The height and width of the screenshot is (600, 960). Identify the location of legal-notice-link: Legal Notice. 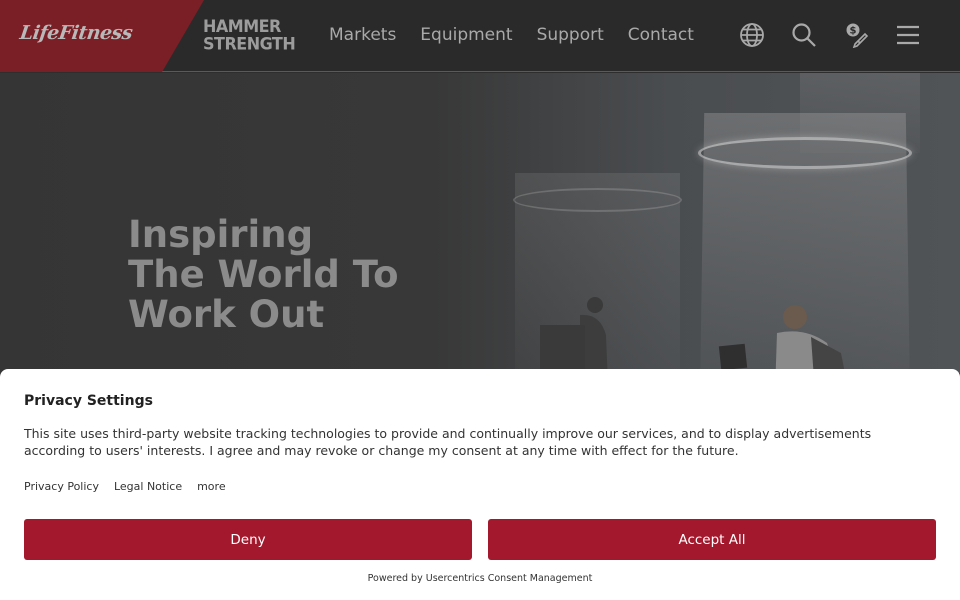
(148, 486).